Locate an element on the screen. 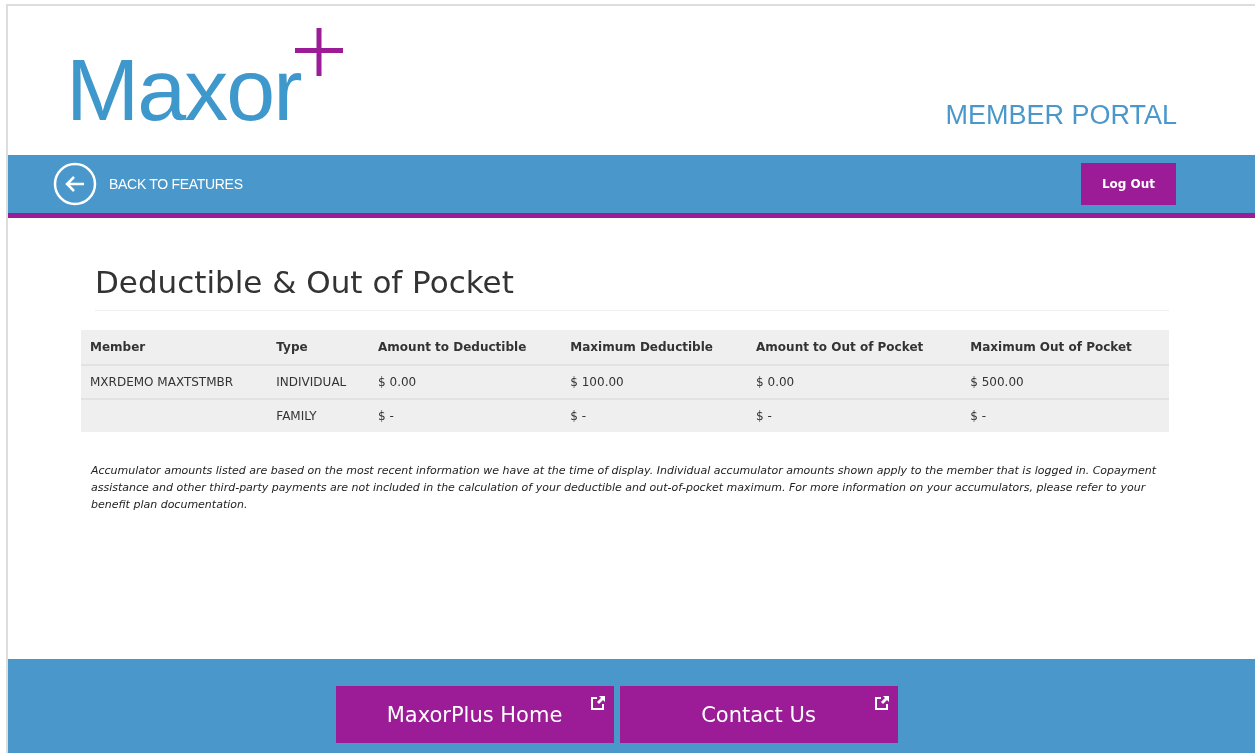 The width and height of the screenshot is (1255, 753). column-header: Amount to Deductible is located at coordinates (465, 347).